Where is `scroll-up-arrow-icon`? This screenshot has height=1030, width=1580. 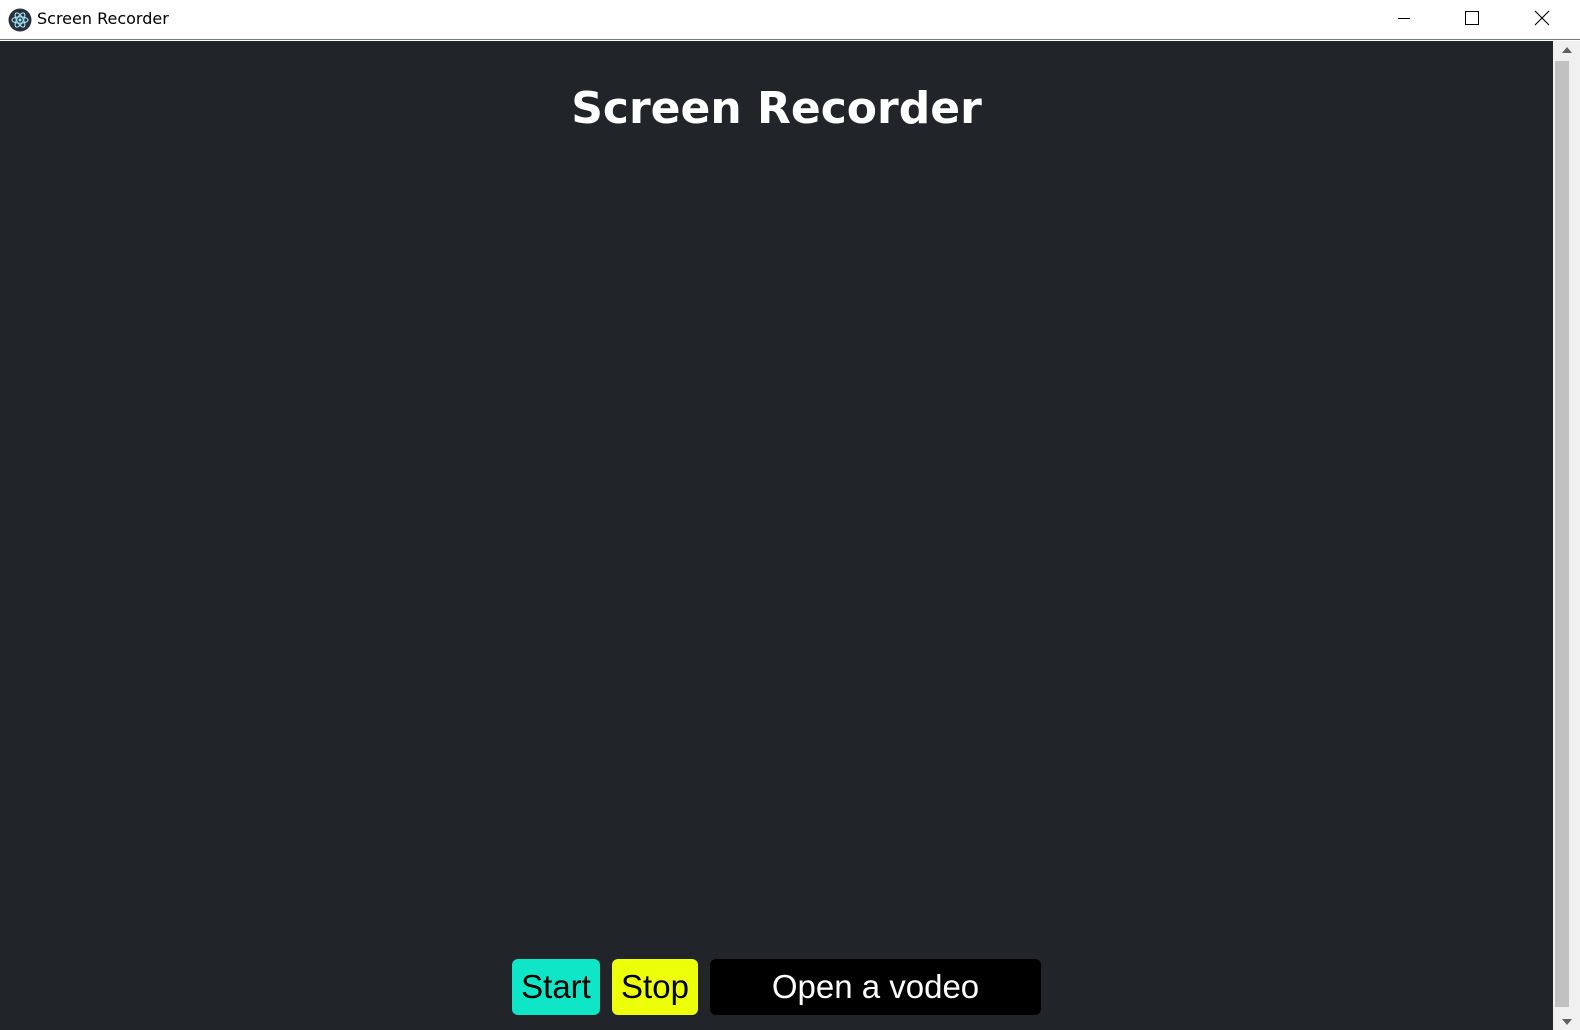
scroll-up-arrow-icon is located at coordinates (1566, 49).